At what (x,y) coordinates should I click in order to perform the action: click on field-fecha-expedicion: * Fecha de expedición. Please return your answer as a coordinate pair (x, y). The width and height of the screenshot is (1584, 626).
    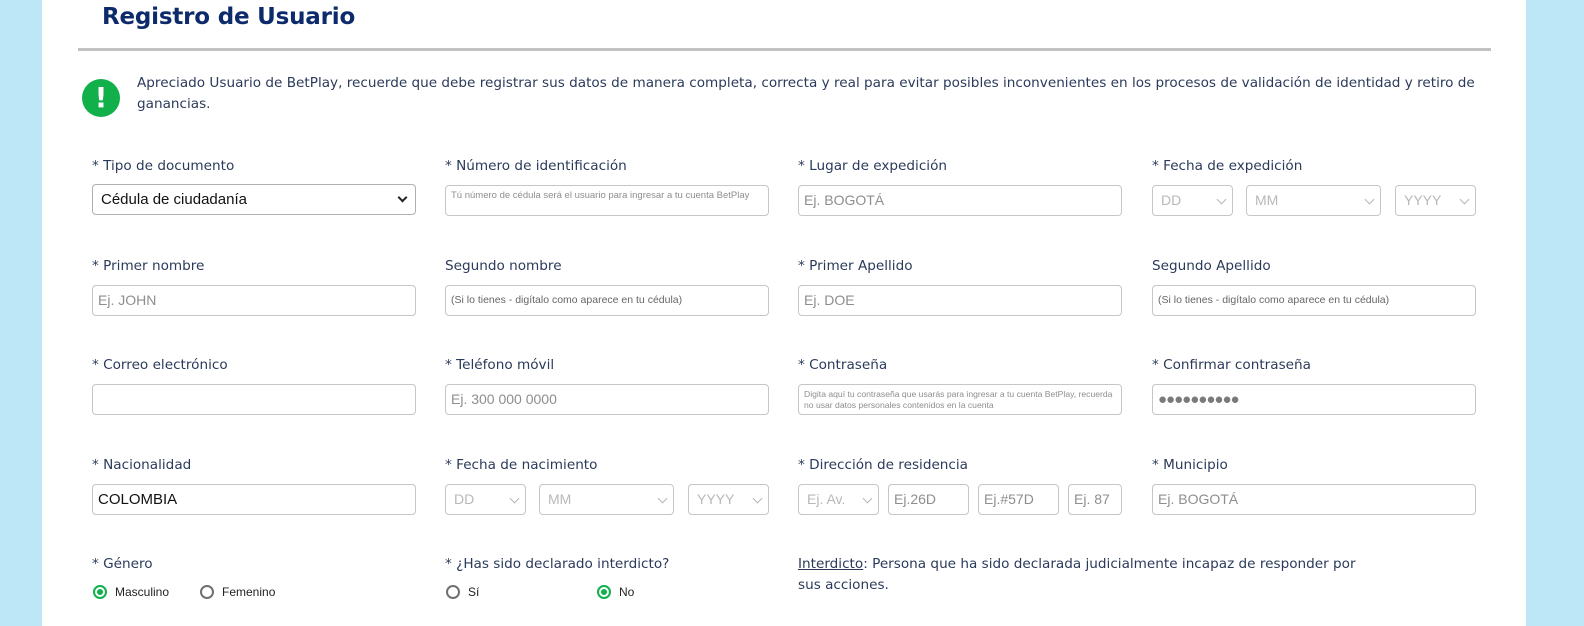
    Looking at the image, I should click on (1227, 166).